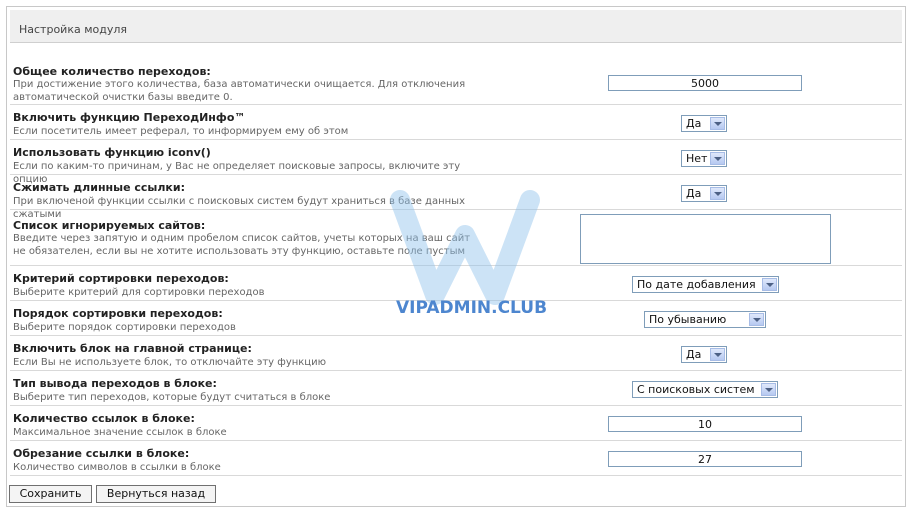  Describe the element at coordinates (156, 494) in the screenshot. I see `back-button: Вернуться назад` at that location.